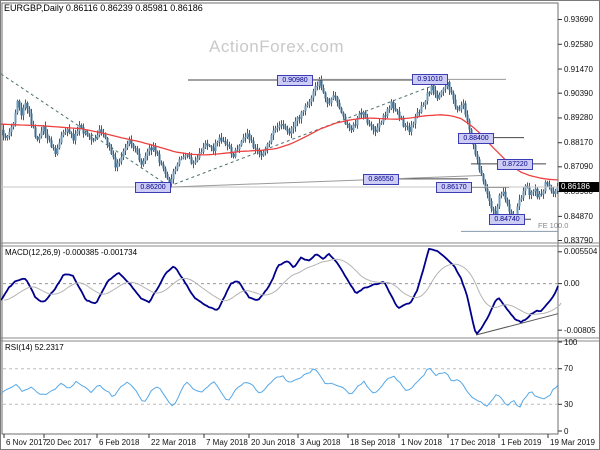  I want to click on price-level-label: 0.86550, so click(381, 179).